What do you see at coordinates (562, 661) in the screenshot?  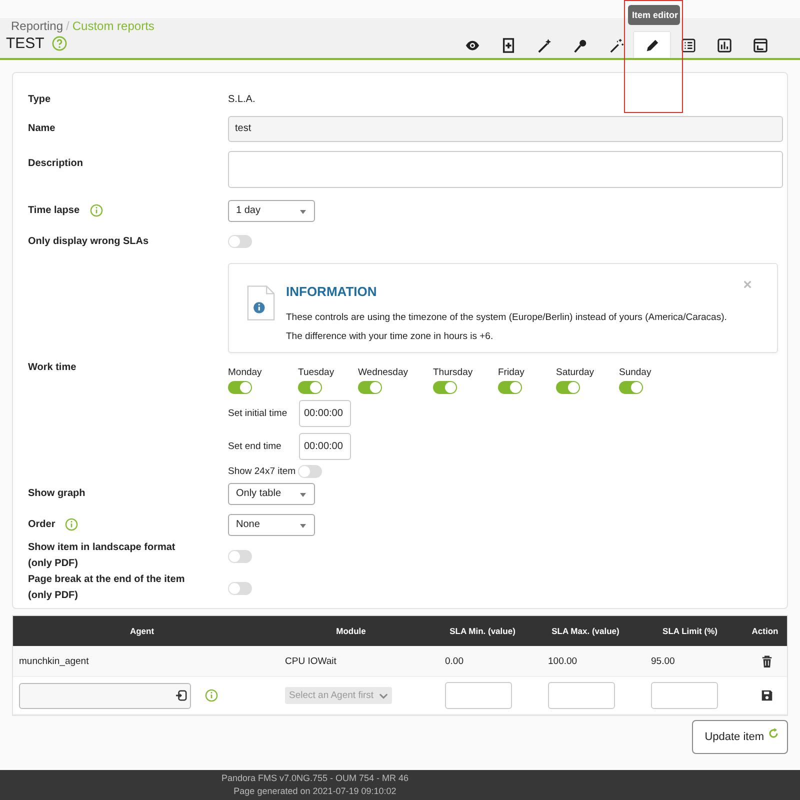 I see `table-cell-text: 100.00` at bounding box center [562, 661].